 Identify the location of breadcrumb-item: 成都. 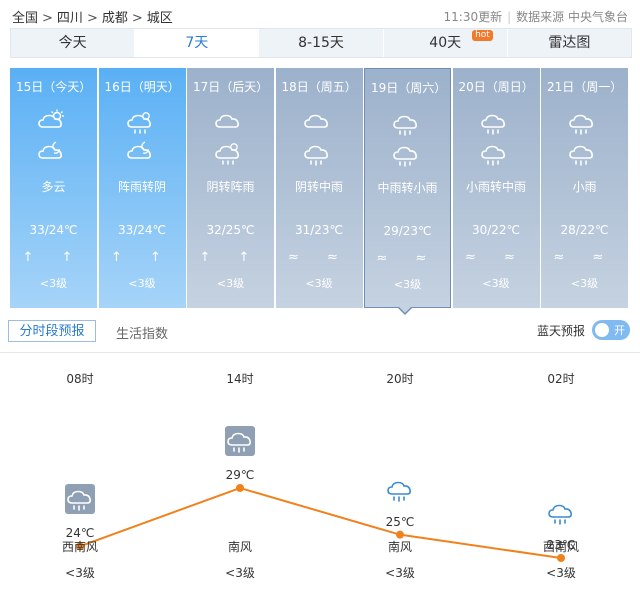
(115, 18).